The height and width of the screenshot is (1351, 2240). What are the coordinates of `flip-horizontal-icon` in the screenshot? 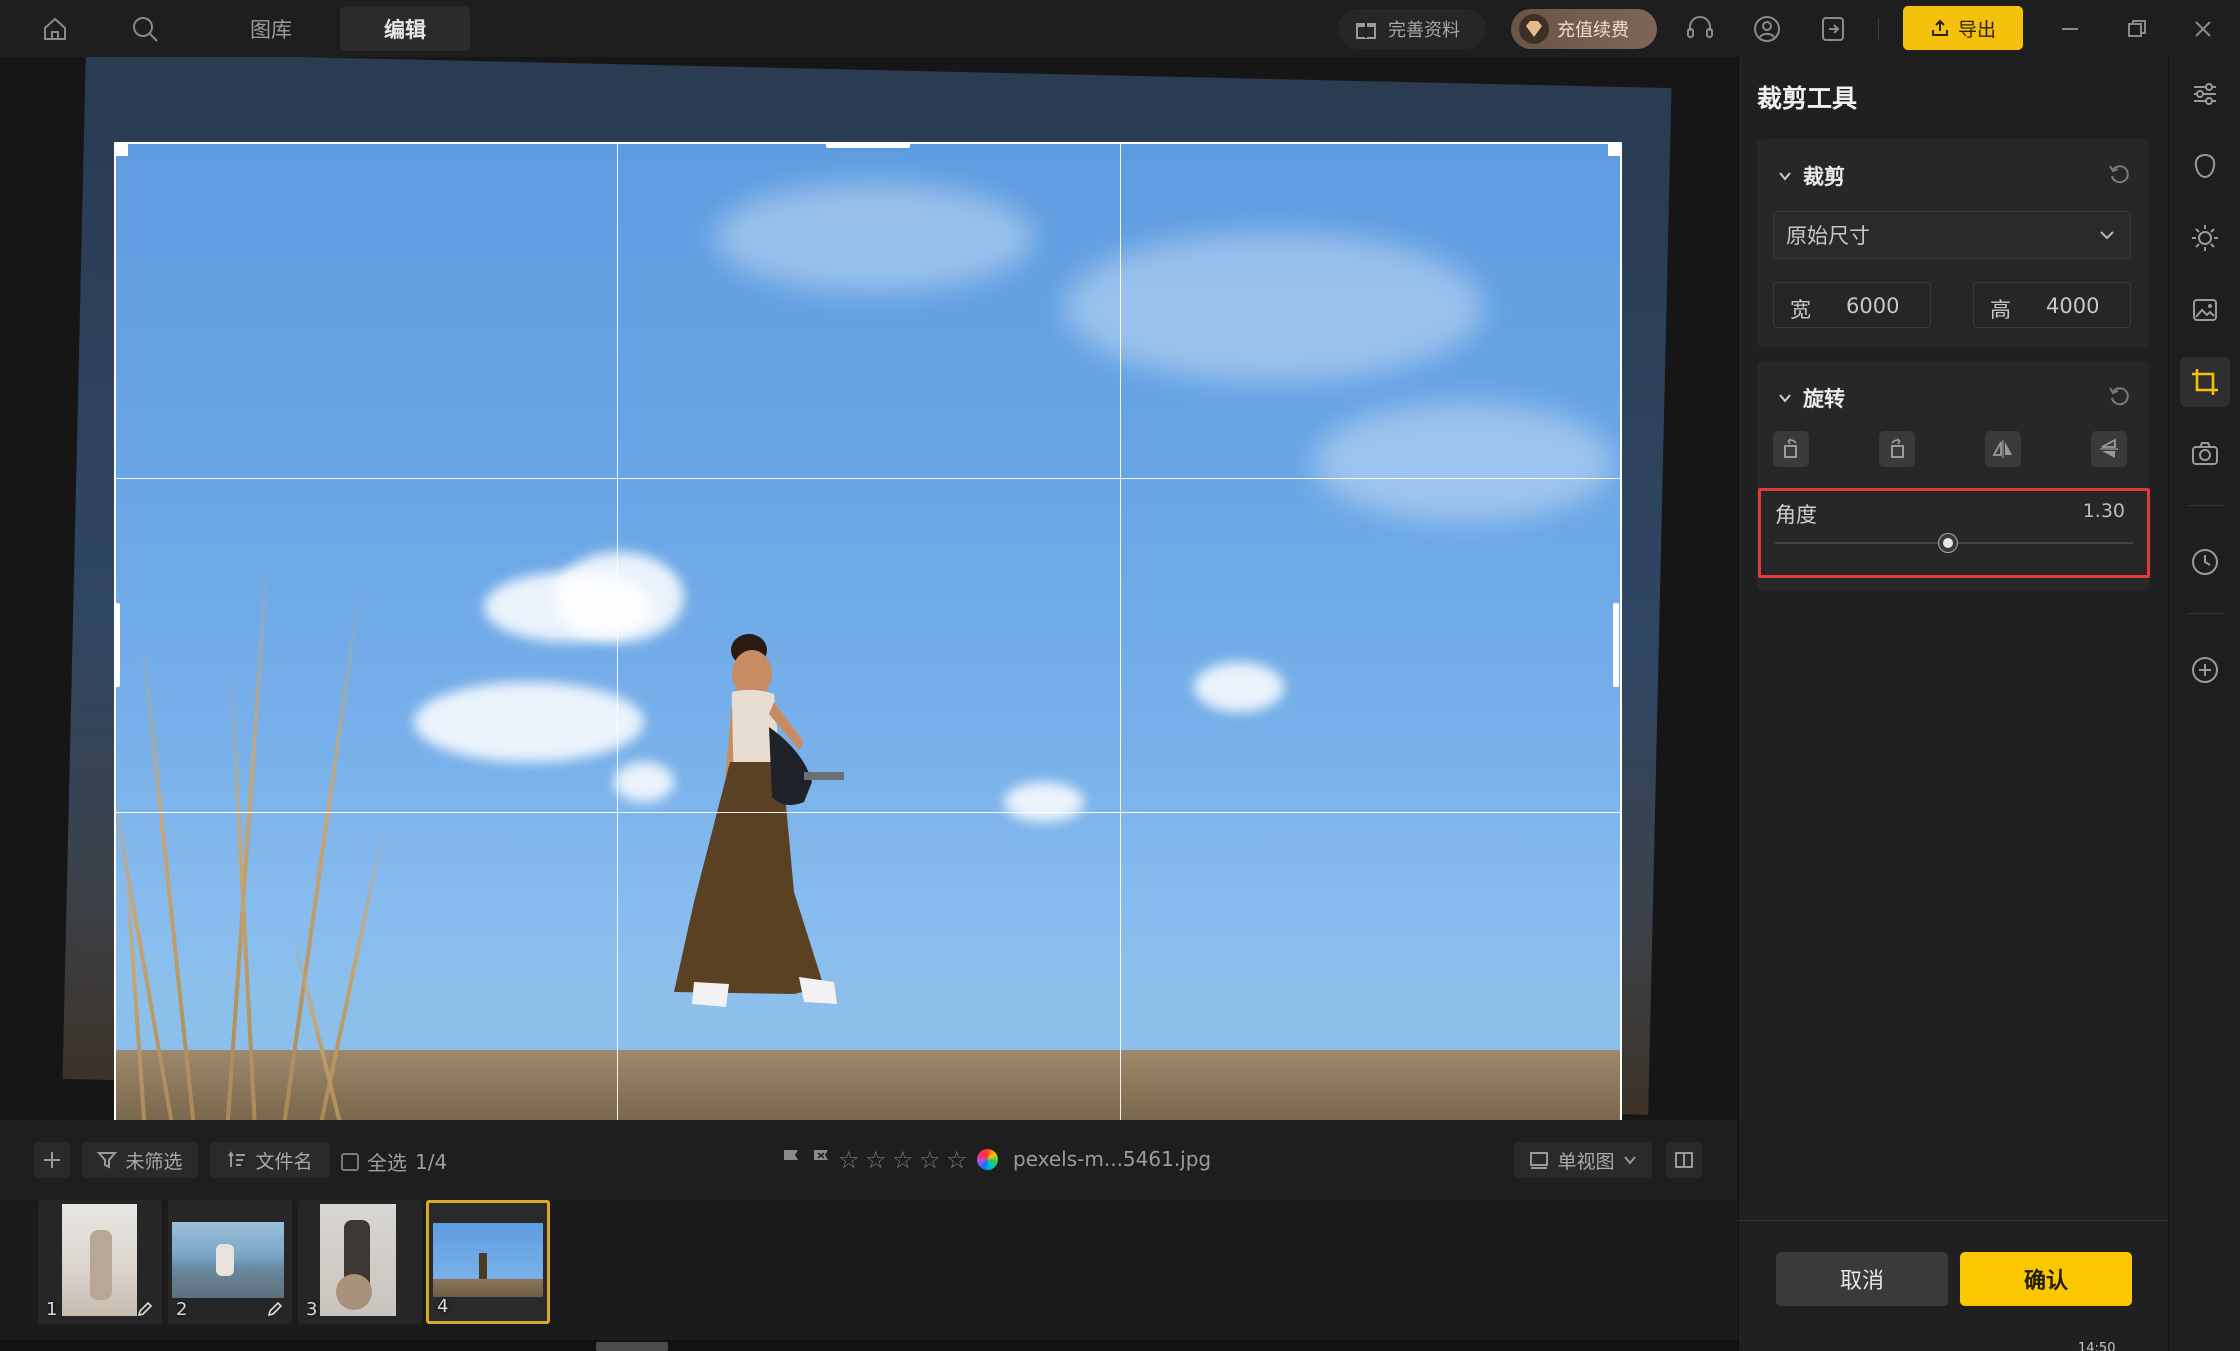 It's located at (2002, 449).